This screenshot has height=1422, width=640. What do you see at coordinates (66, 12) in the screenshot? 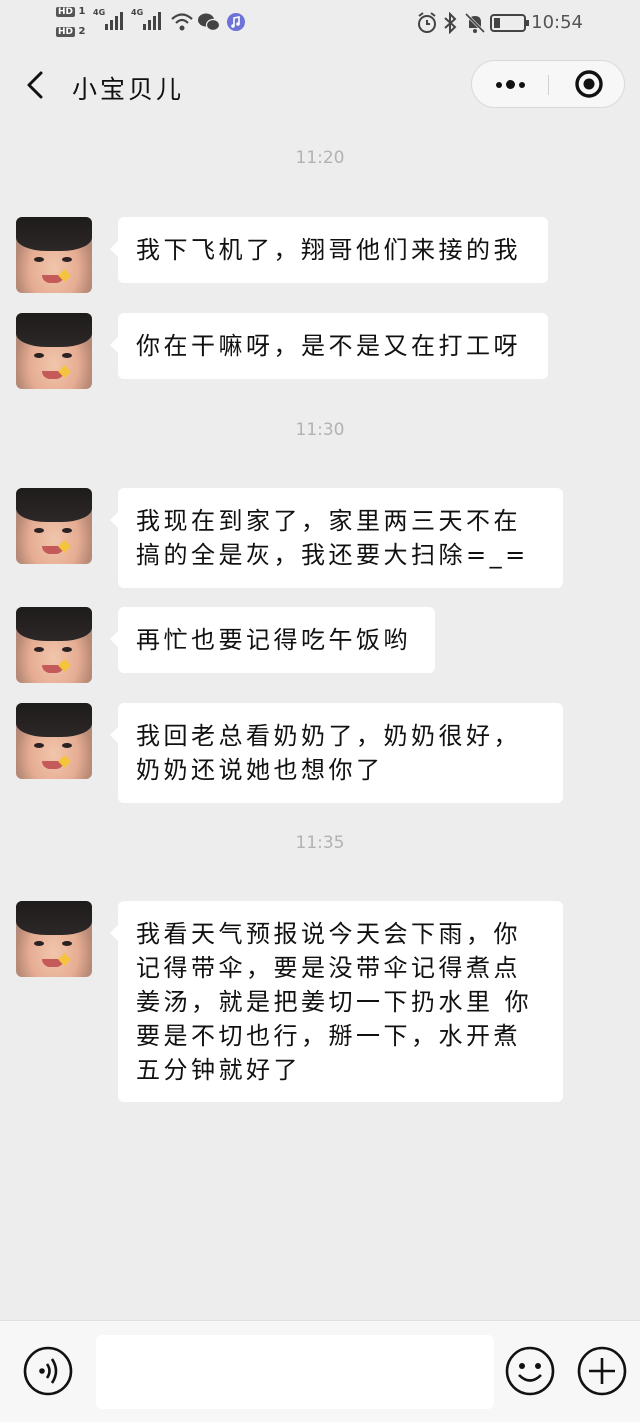
I see `sim1-label: HD` at bounding box center [66, 12].